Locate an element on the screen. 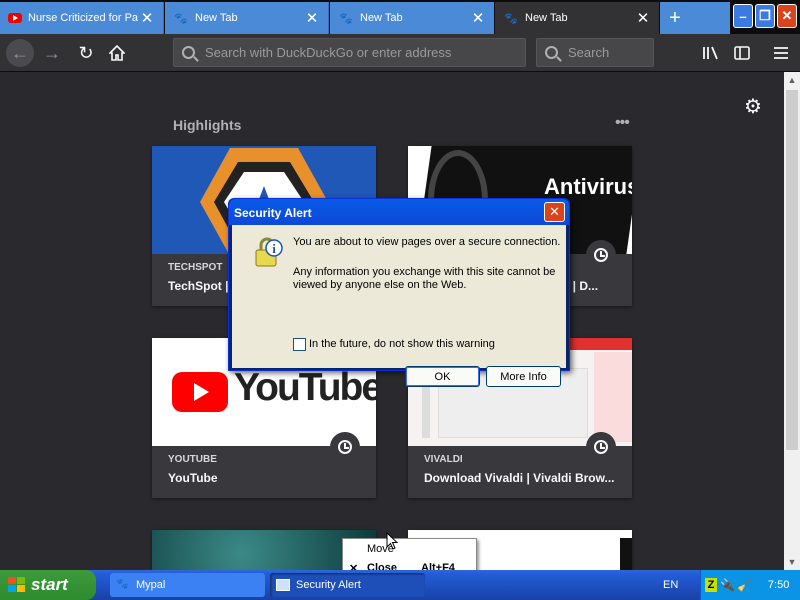 The width and height of the screenshot is (800, 600). svg-text: i is located at coordinates (274, 248).